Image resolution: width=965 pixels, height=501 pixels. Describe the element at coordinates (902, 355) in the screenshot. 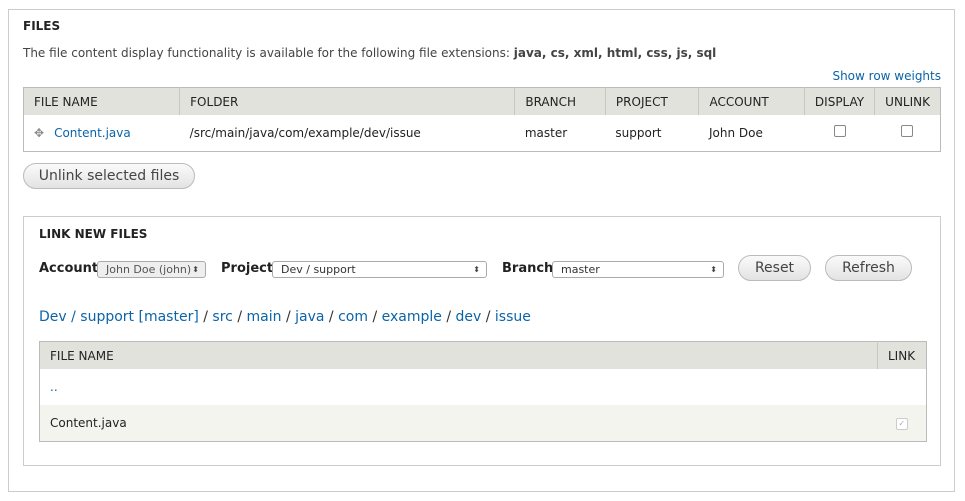

I see `col-link: LINK` at that location.